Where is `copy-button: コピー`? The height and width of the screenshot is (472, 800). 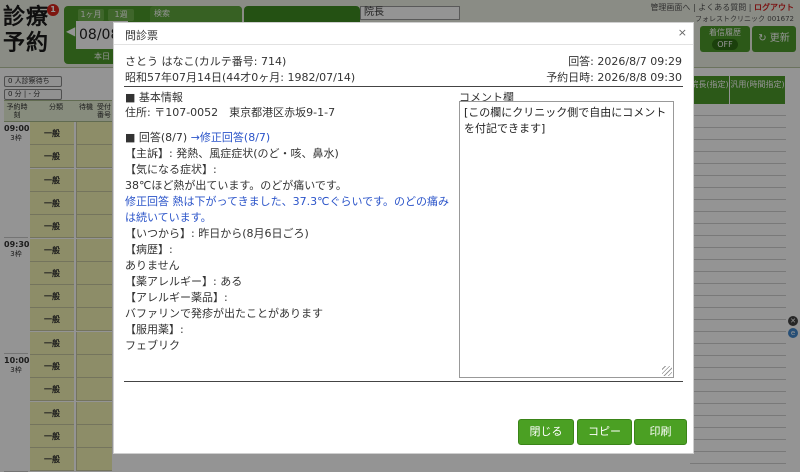
copy-button: コピー is located at coordinates (604, 432).